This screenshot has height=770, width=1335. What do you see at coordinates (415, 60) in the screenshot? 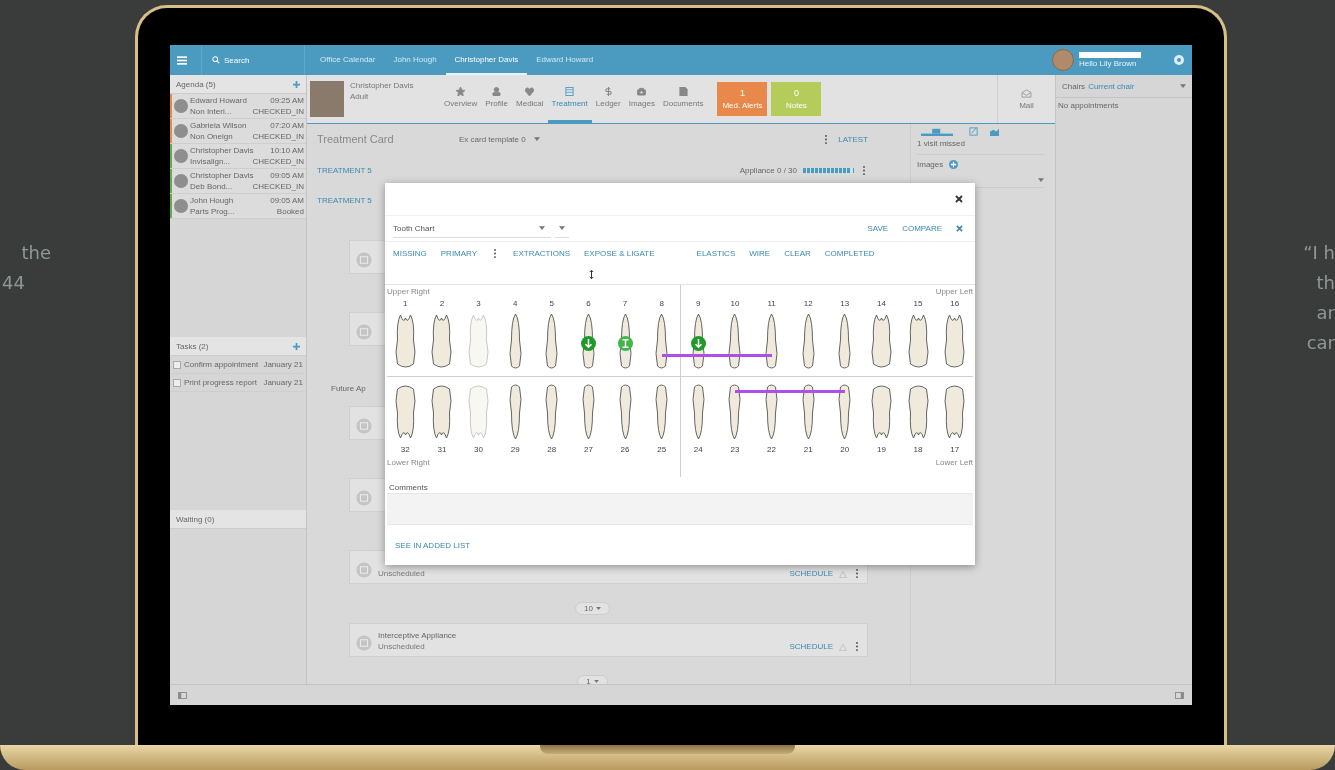
I see `patient-tab: John Hough` at bounding box center [415, 60].